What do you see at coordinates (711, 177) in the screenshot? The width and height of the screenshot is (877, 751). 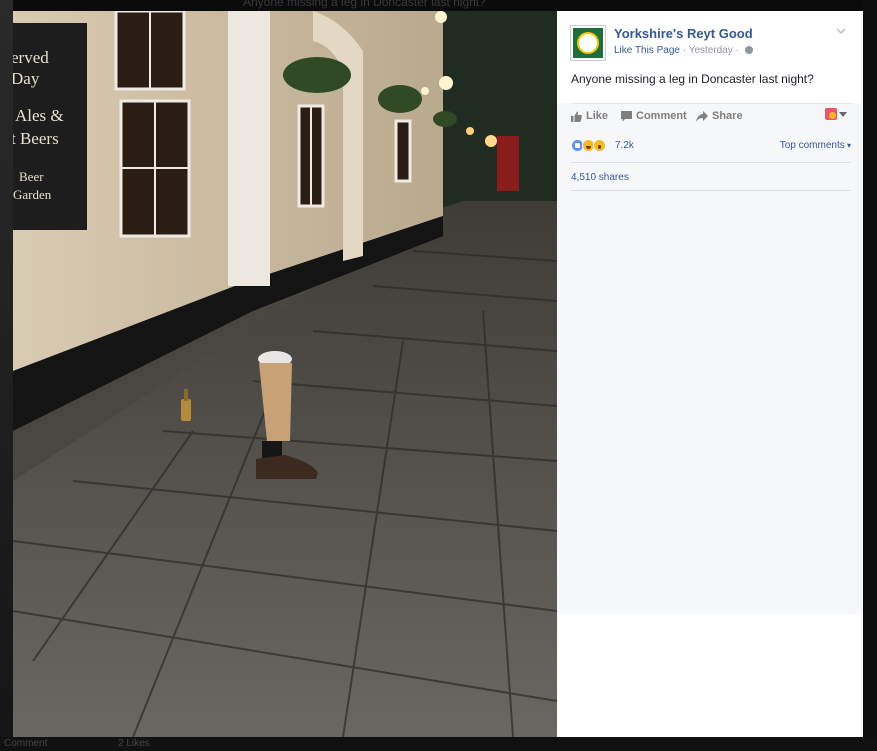 I see `shares-row: 4,510 shares` at bounding box center [711, 177].